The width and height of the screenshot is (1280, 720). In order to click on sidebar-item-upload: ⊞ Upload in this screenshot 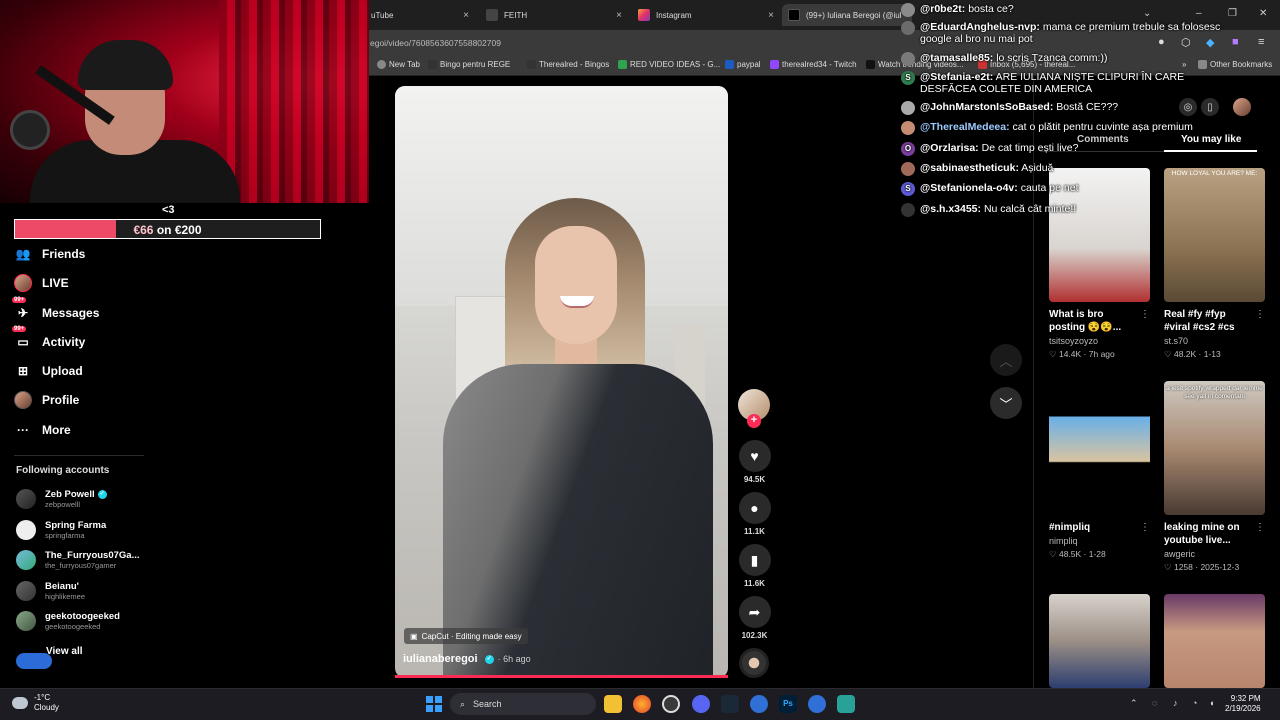, I will do `click(48, 371)`.